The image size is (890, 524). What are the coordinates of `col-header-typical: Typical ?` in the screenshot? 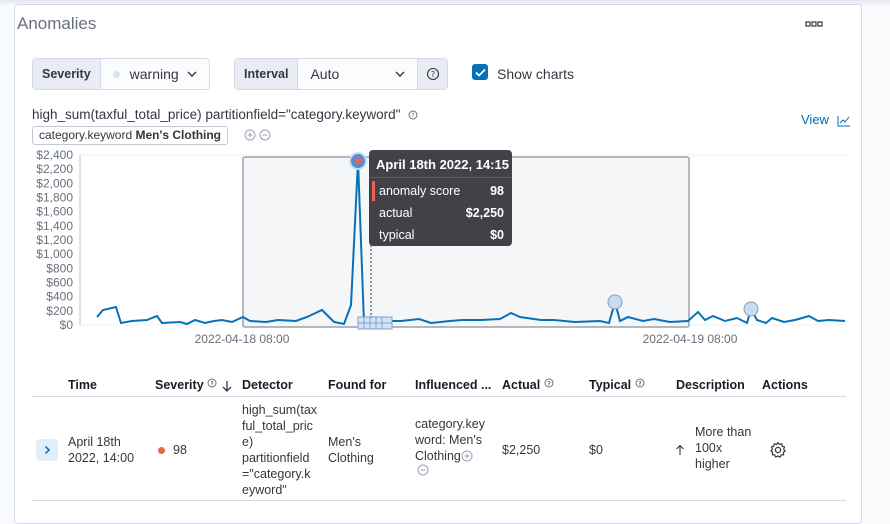 It's located at (617, 385).